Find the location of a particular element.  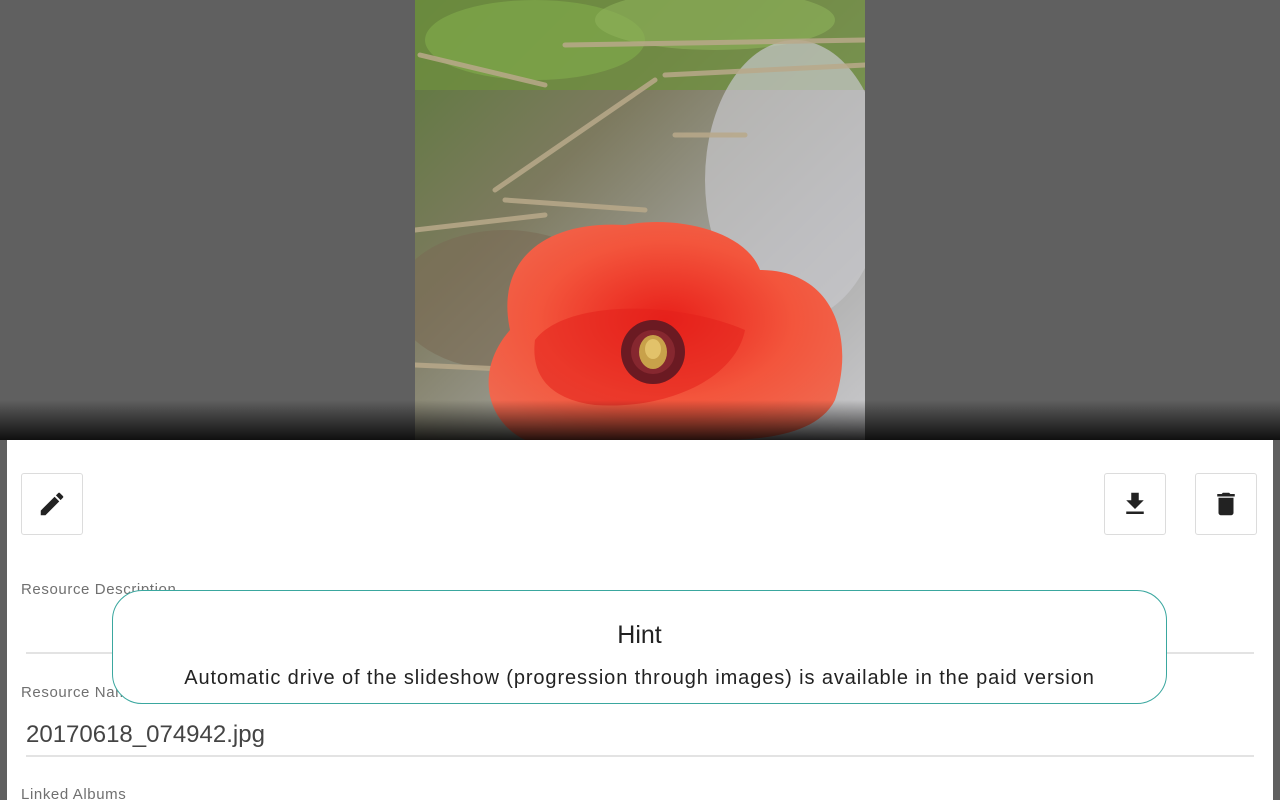

resource-name-input is located at coordinates (640, 734).